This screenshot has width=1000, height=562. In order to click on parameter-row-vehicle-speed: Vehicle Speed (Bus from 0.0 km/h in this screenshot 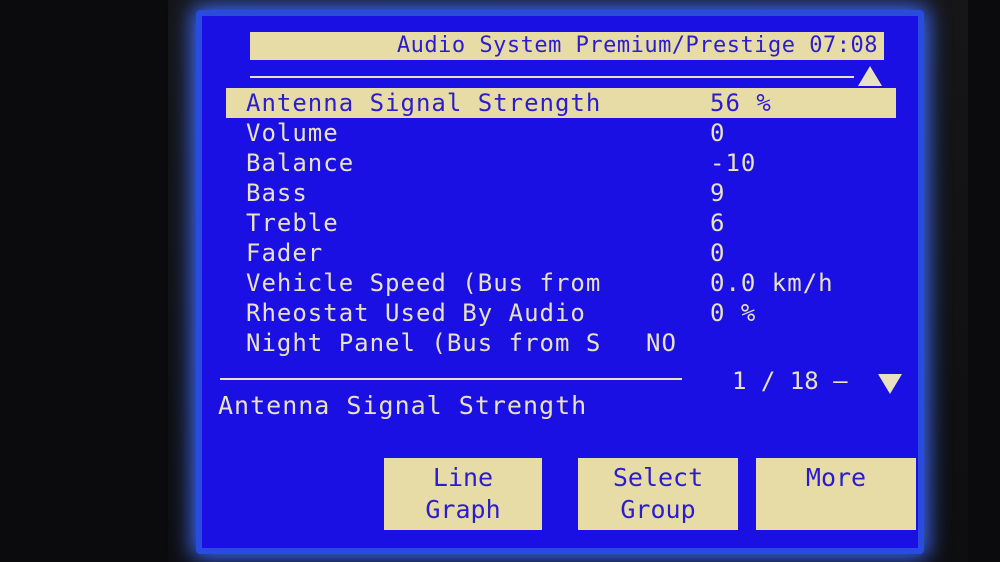, I will do `click(561, 283)`.